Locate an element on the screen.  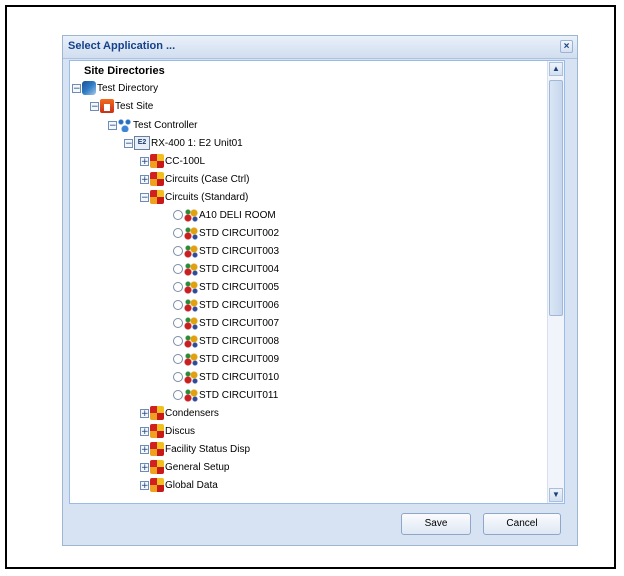
app-label: Circuits (Case Ctrl) is located at coordinates (207, 179).